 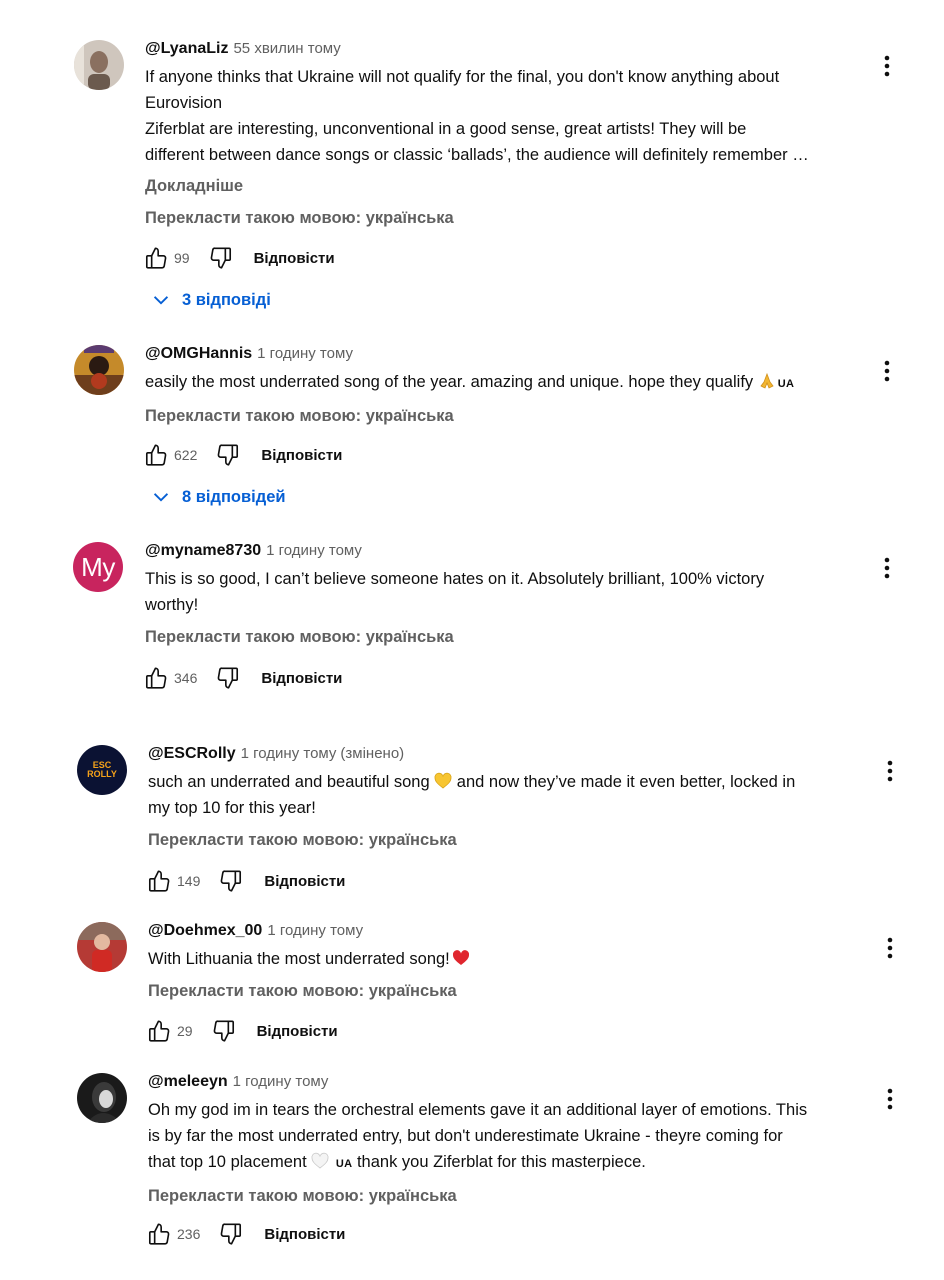 What do you see at coordinates (460, 957) in the screenshot?
I see `red-heart-emoji-icon` at bounding box center [460, 957].